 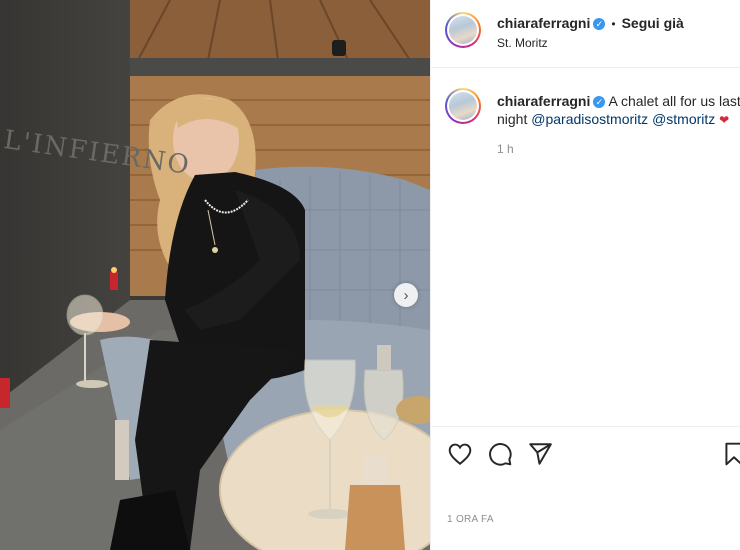 I want to click on mention-link: @paradisostmoritz, so click(x=589, y=119).